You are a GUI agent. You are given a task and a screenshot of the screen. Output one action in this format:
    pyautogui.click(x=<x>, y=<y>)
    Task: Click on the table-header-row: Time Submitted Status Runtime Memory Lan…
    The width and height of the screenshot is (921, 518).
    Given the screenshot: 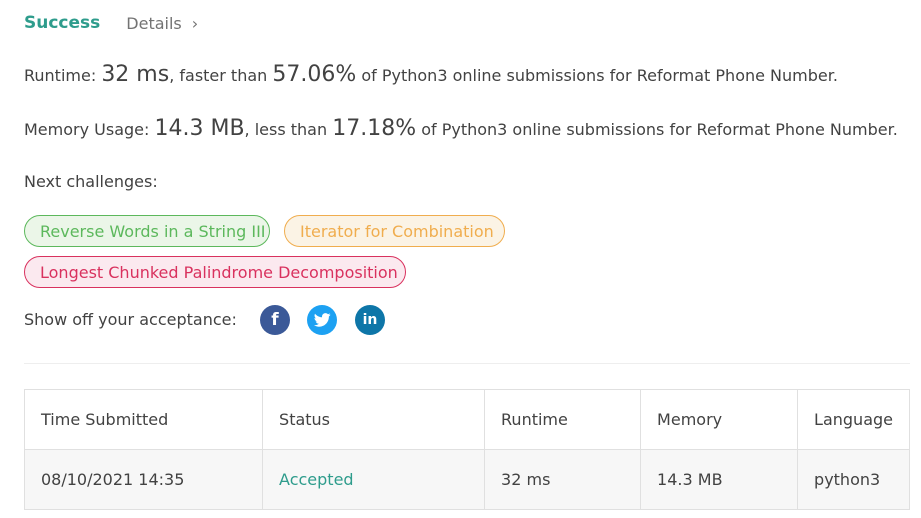 What is the action you would take?
    pyautogui.click(x=466, y=419)
    